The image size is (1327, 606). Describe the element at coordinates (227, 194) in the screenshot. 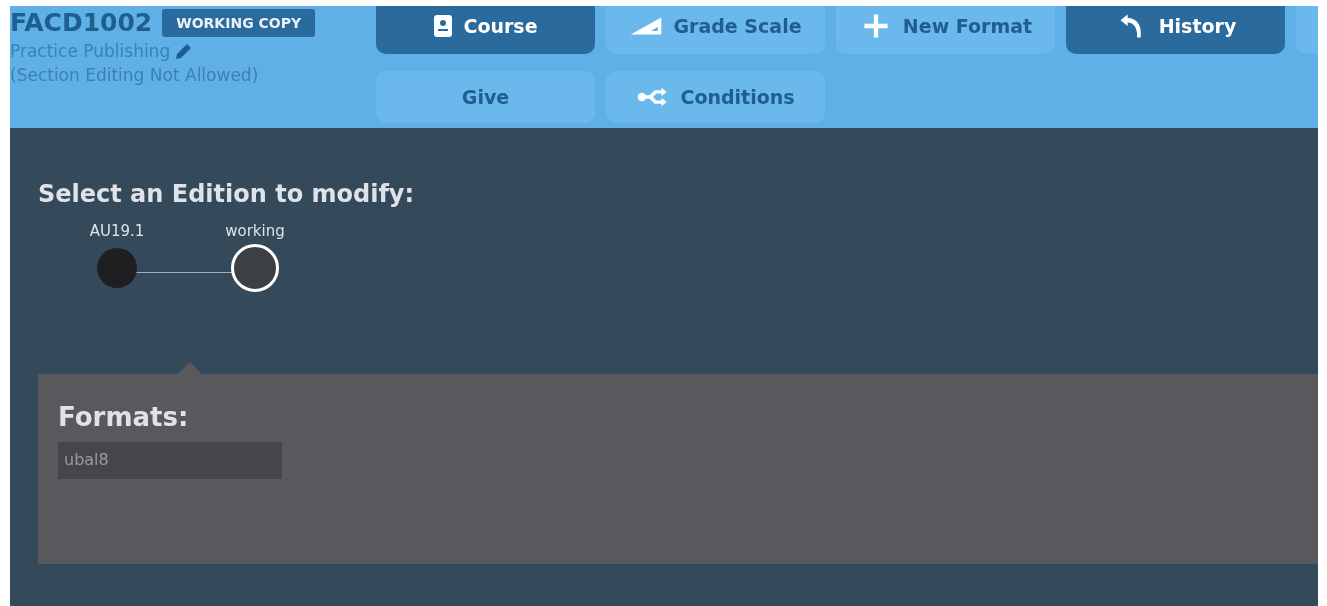

I see `section-title: Select an Edition to modify:` at that location.